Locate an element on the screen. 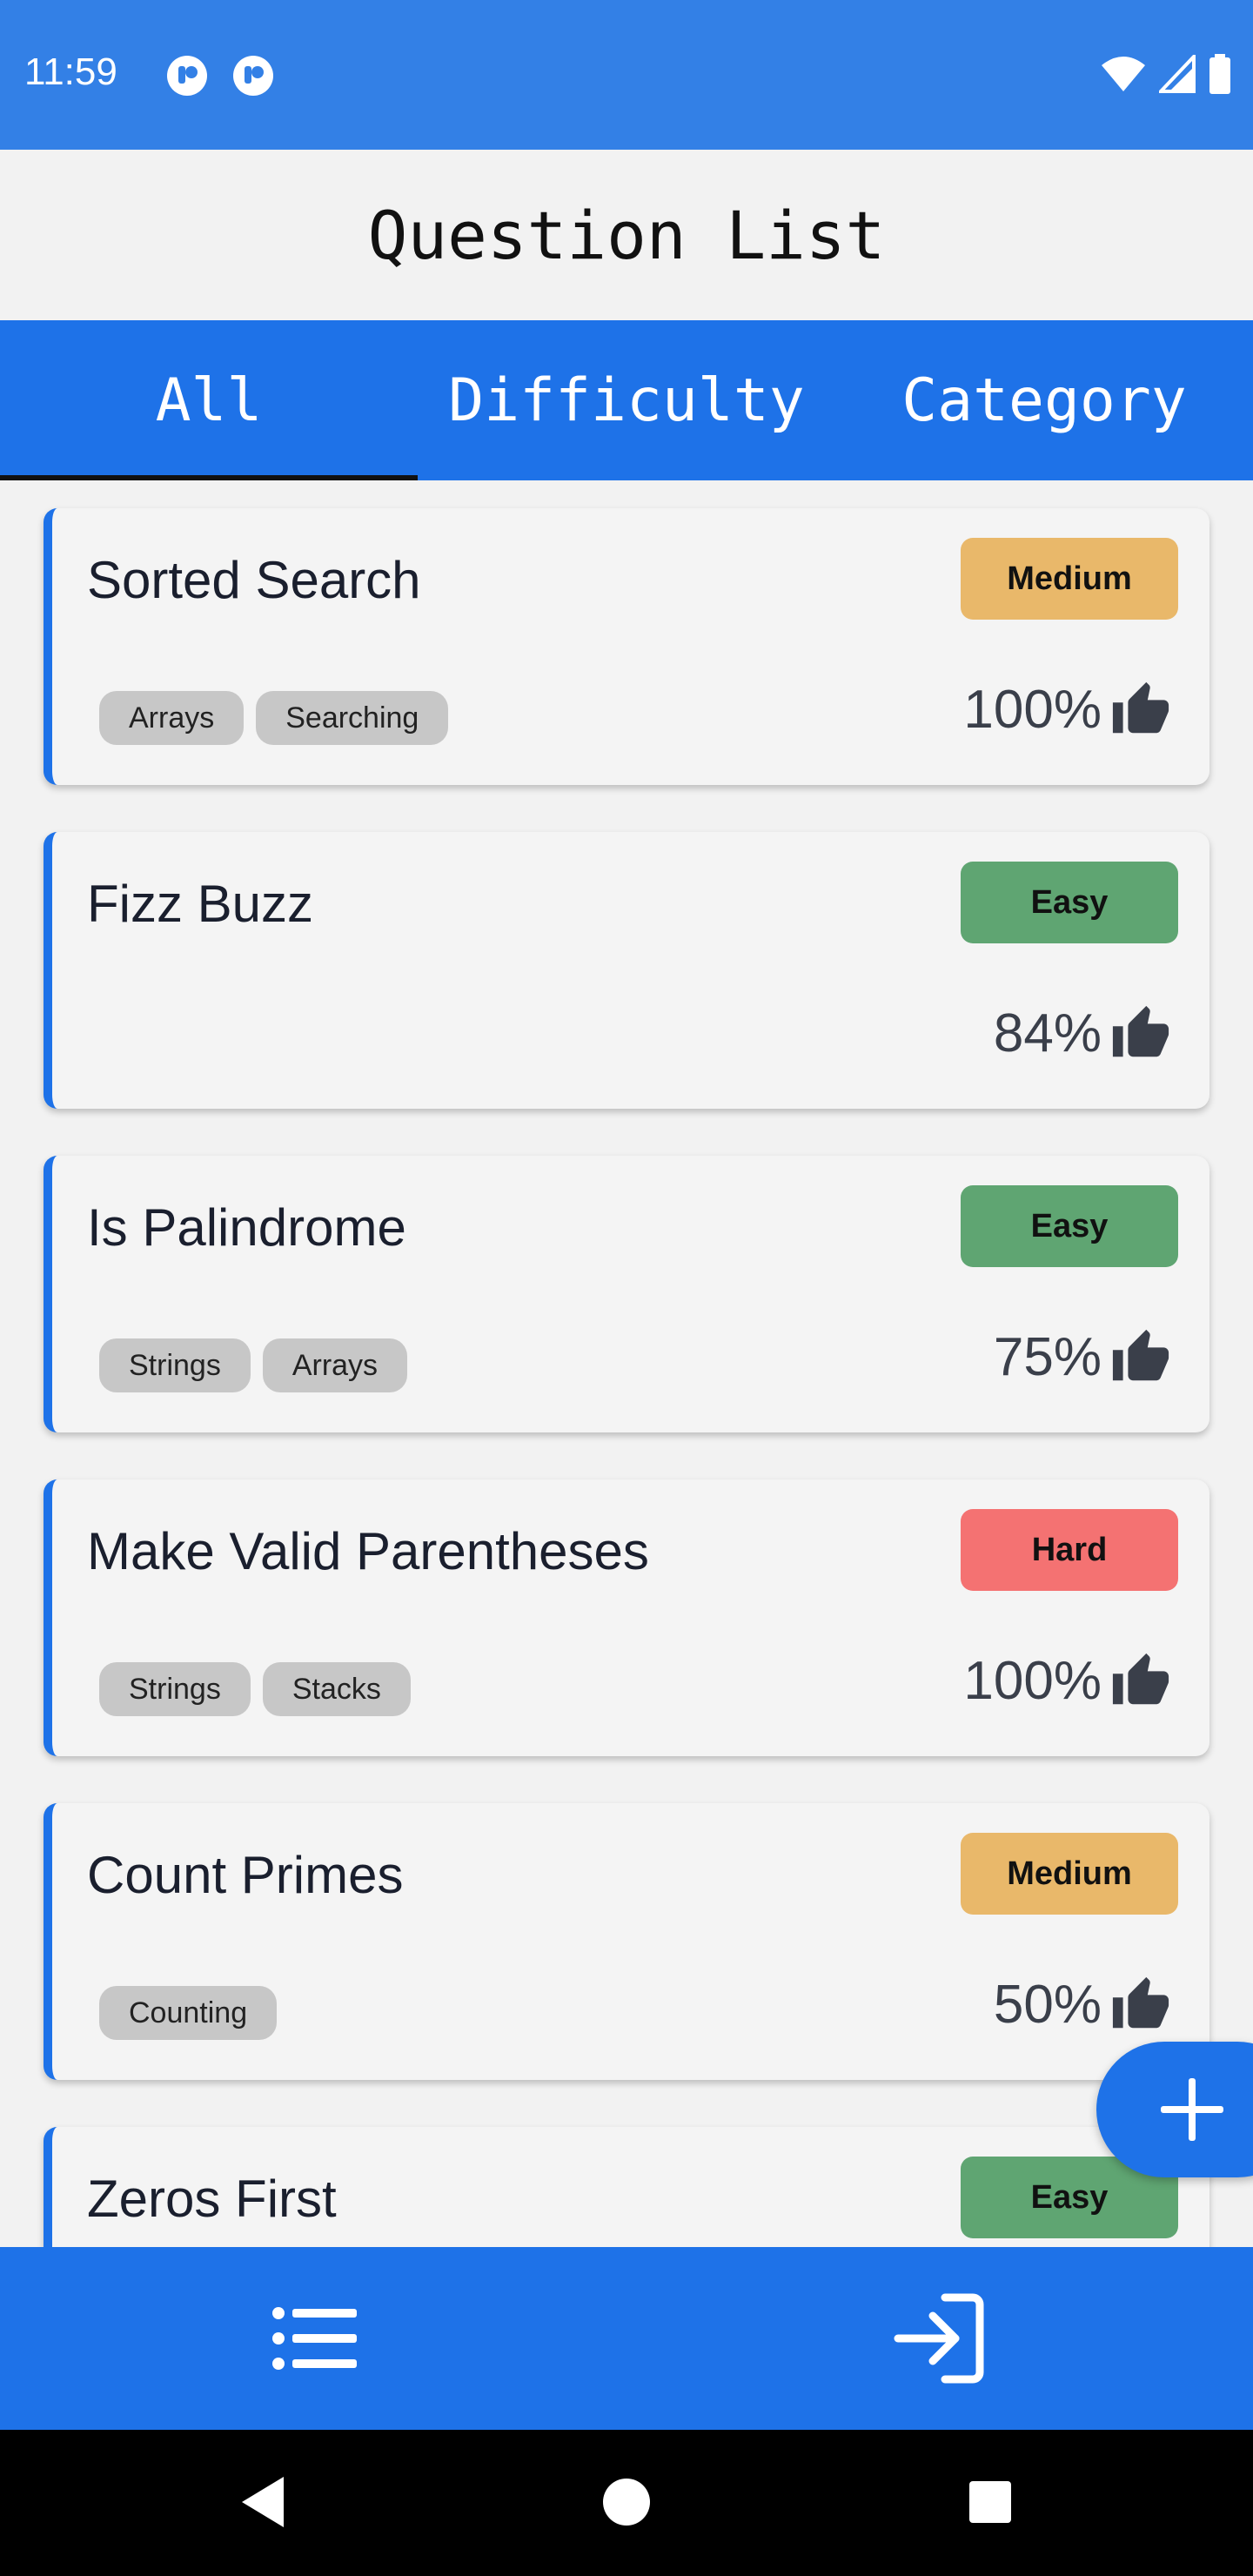  add-question-button is located at coordinates (1174, 2109).